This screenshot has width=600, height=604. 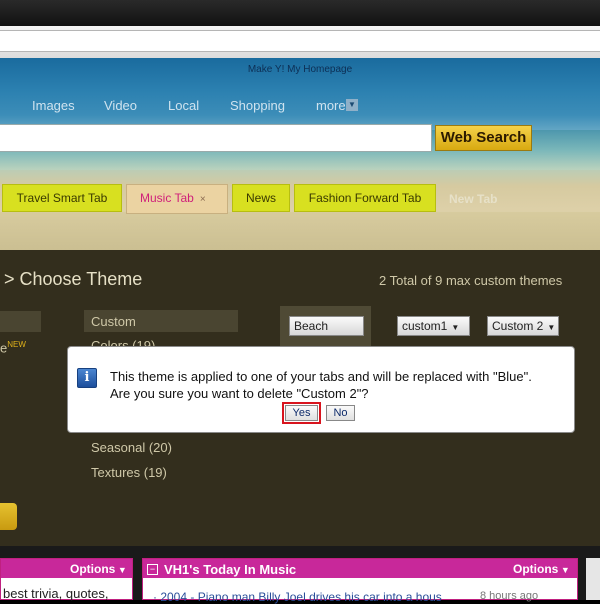 I want to click on theme-count: 2 Total of 9 max custom themes, so click(x=471, y=280).